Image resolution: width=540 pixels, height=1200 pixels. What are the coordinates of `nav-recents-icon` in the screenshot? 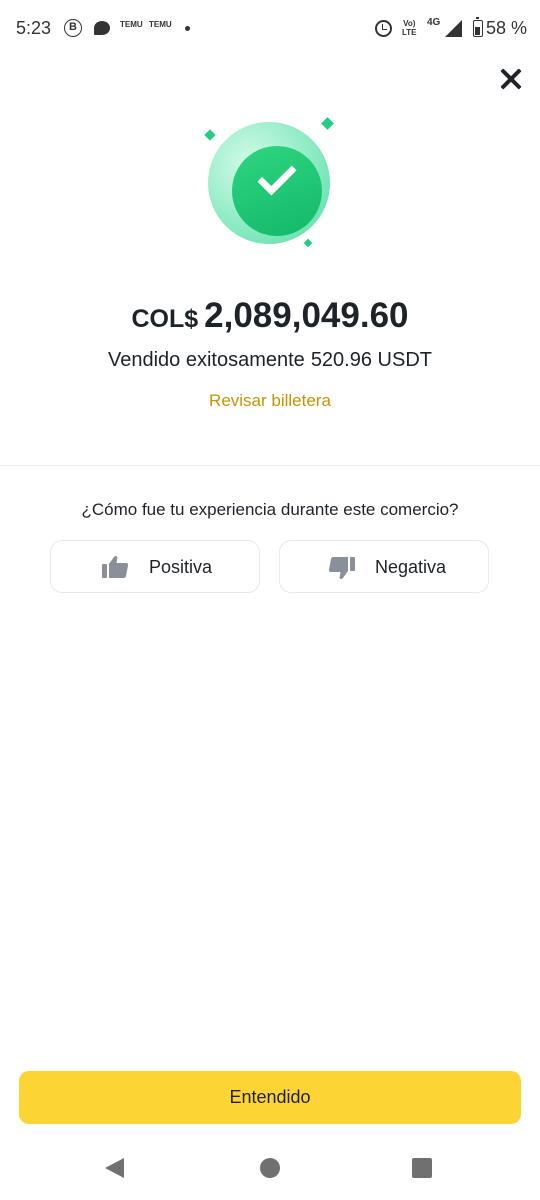 It's located at (422, 1168).